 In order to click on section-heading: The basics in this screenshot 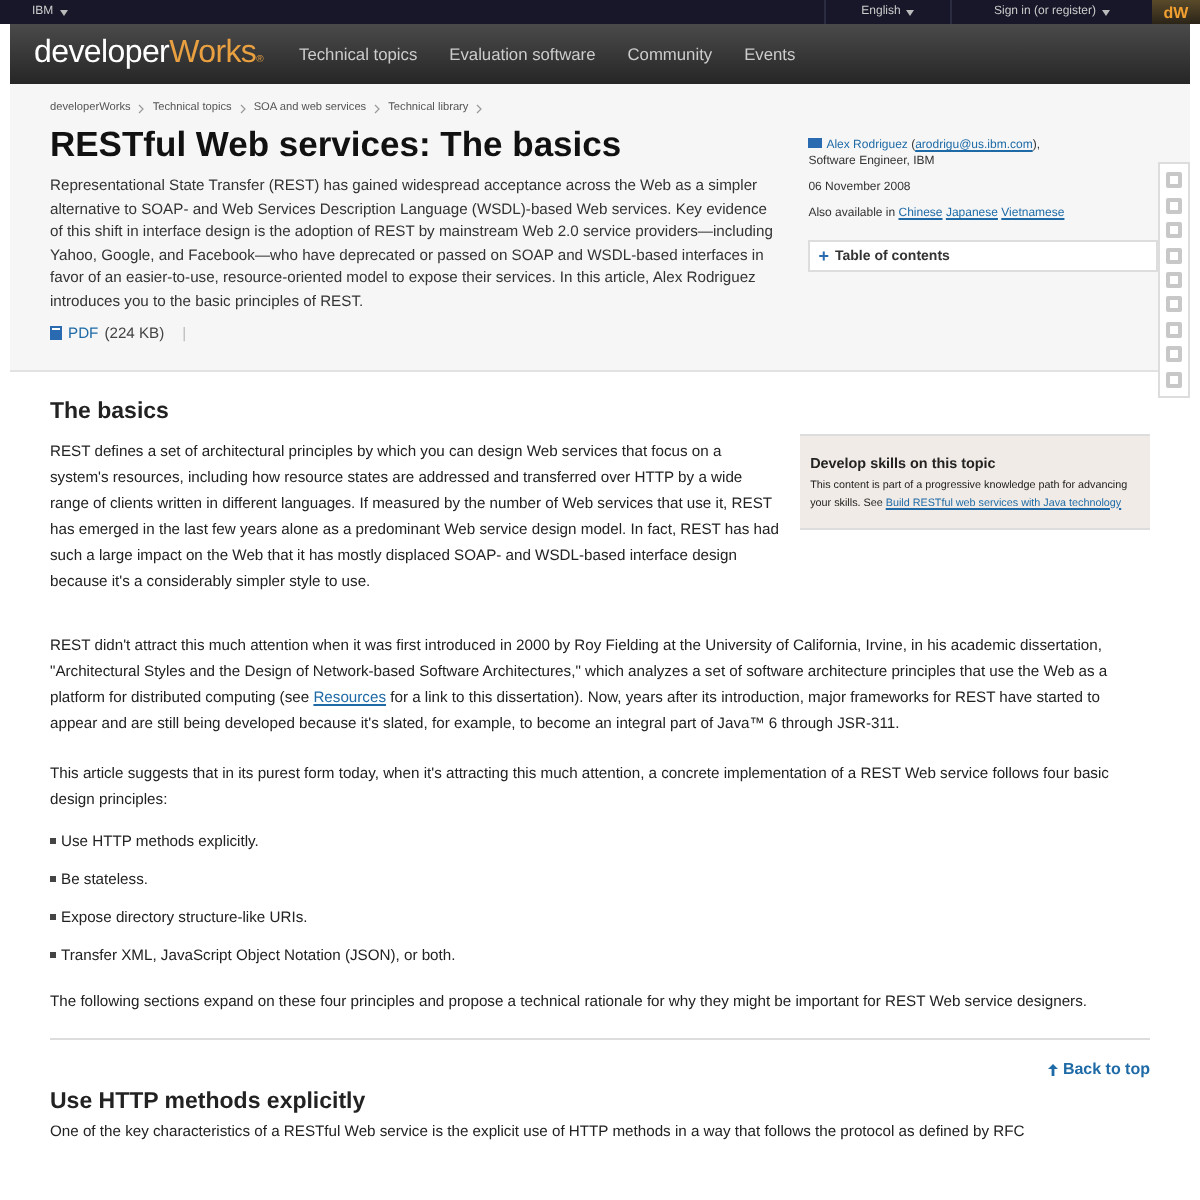, I will do `click(110, 412)`.